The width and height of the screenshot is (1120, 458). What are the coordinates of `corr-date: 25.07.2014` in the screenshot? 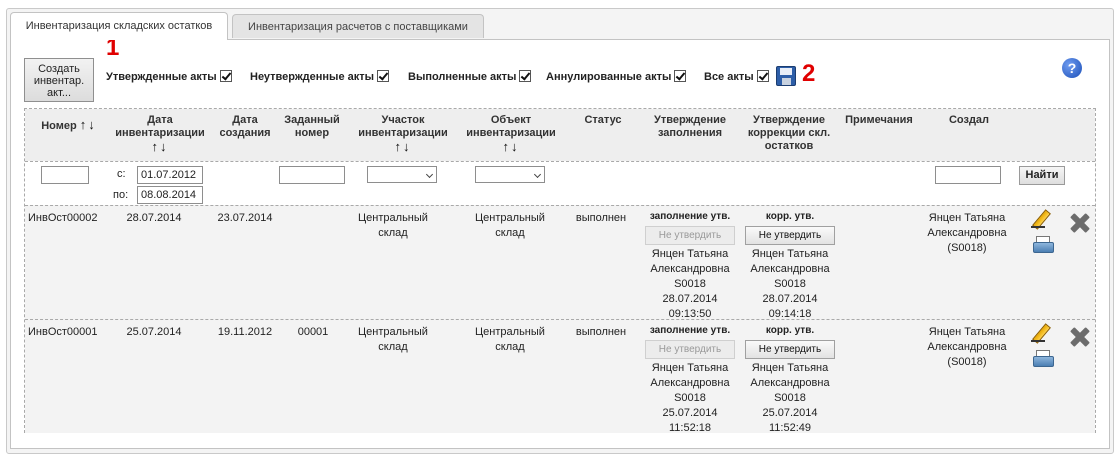 It's located at (790, 413).